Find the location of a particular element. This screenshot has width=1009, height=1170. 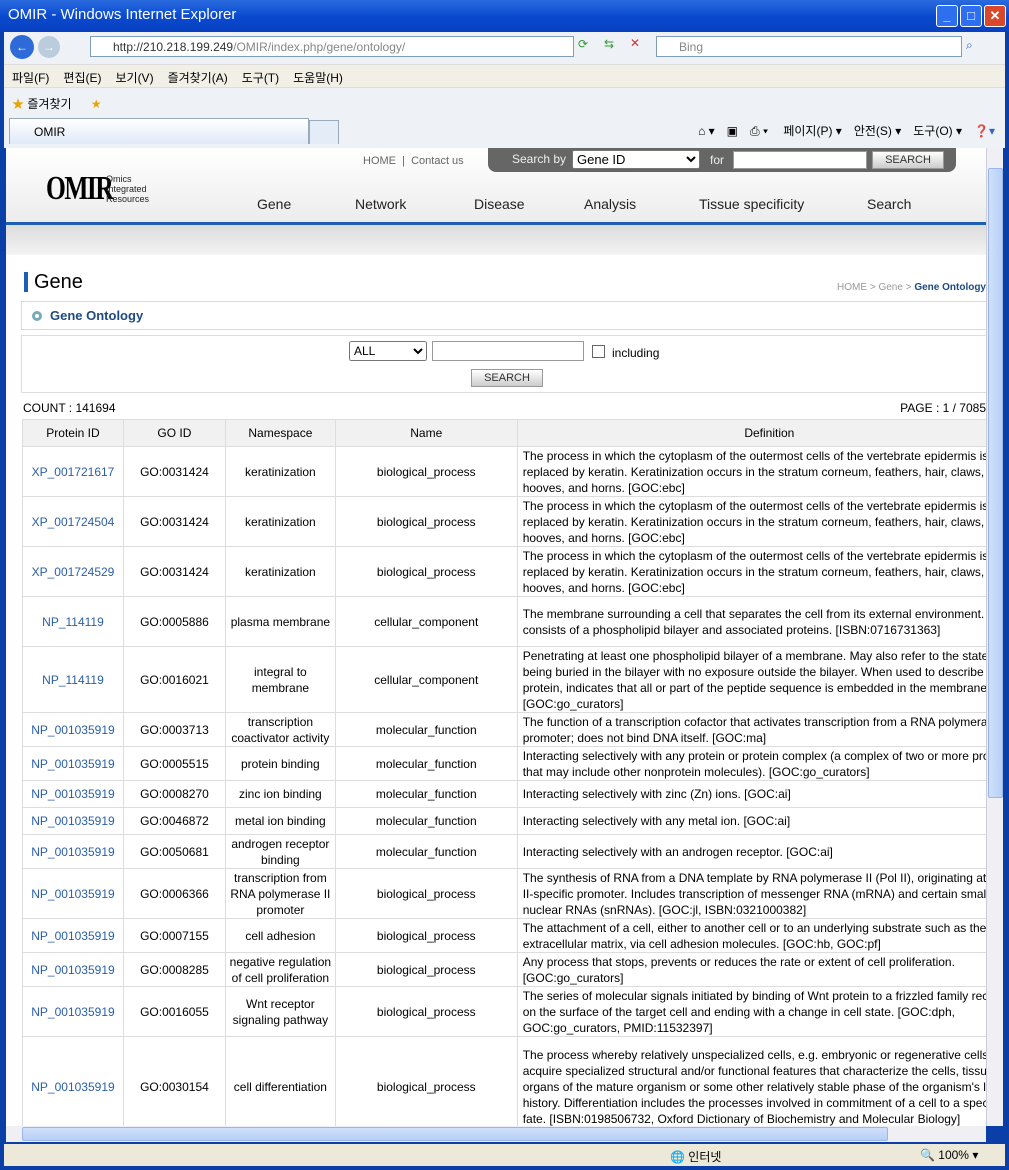

site-logo: OMIR is located at coordinates (80, 189).